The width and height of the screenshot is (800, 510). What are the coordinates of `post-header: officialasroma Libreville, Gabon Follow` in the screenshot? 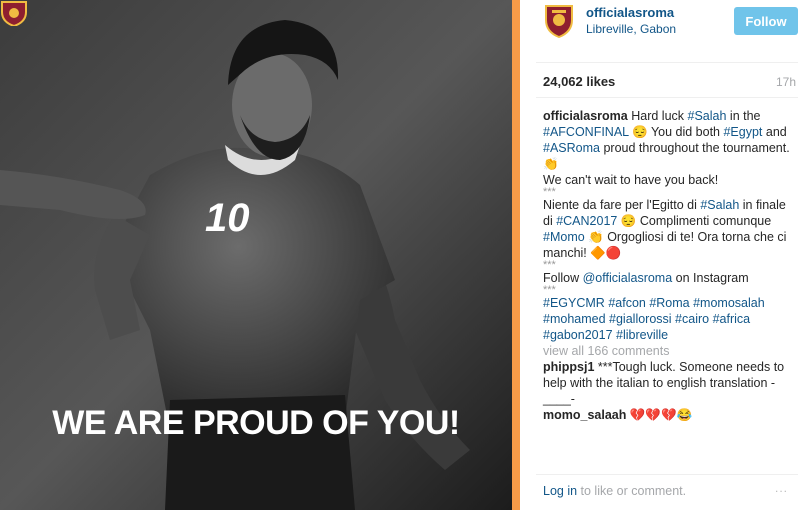 It's located at (660, 27).